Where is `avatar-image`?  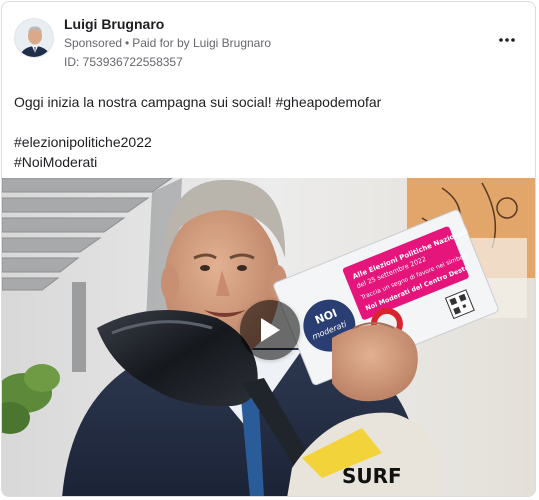 avatar-image is located at coordinates (34, 38).